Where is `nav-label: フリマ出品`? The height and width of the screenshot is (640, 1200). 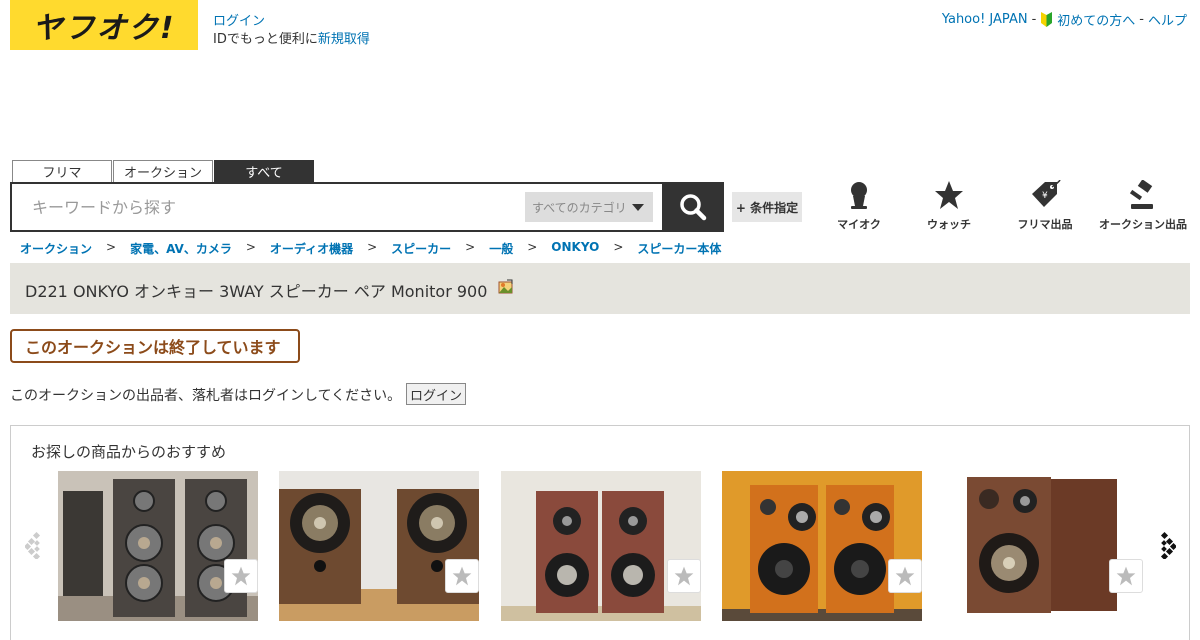
nav-label: フリマ出品 is located at coordinates (1045, 224).